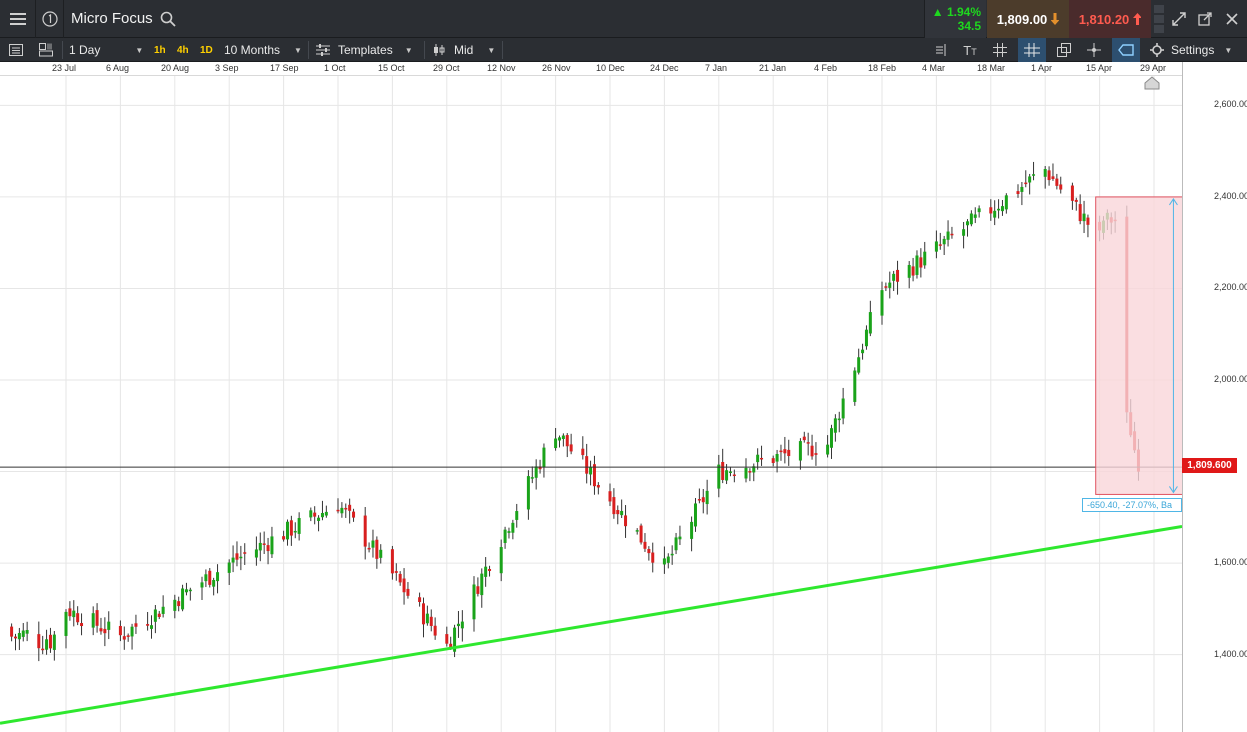  I want to click on date-axis-label: 3 Sep, so click(227, 68).